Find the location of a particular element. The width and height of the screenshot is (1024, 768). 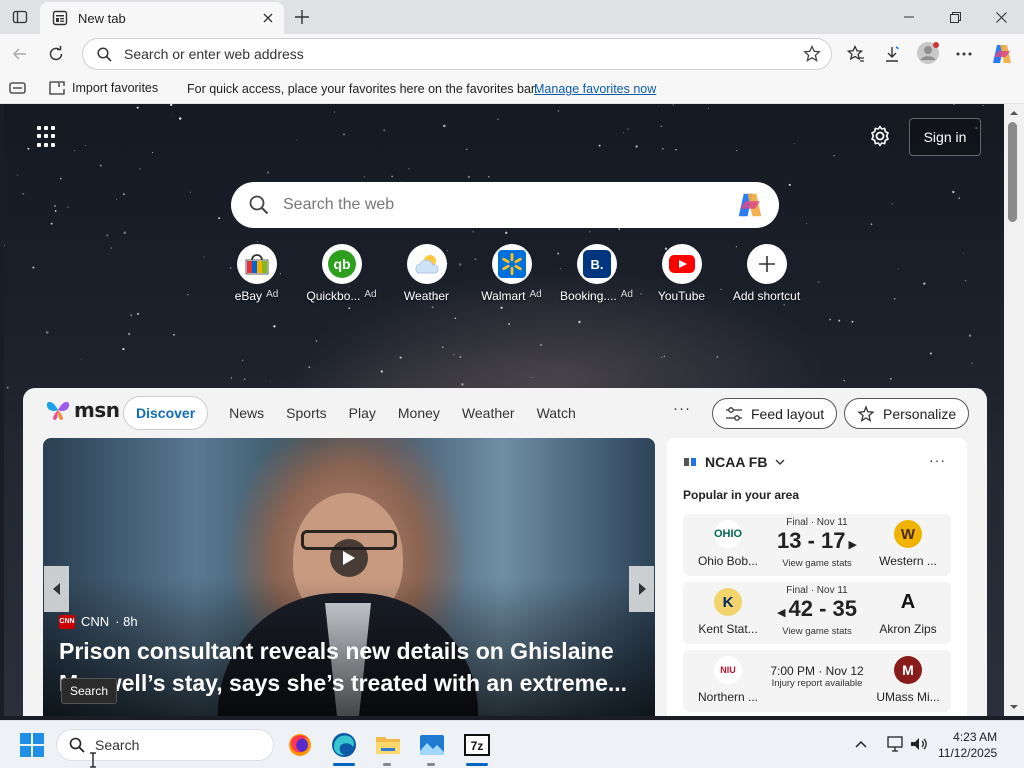

video-play-button is located at coordinates (349, 558).